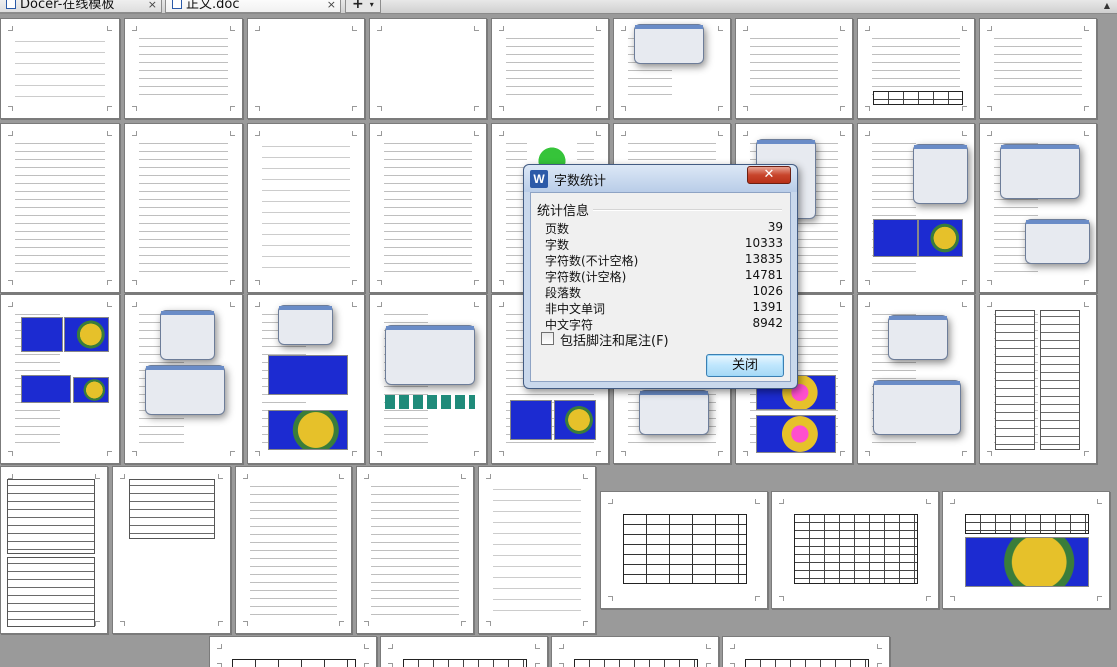 This screenshot has width=1117, height=667. What do you see at coordinates (81, 6) in the screenshot?
I see `tab-docer-templates: Docer-在线模板 ×` at bounding box center [81, 6].